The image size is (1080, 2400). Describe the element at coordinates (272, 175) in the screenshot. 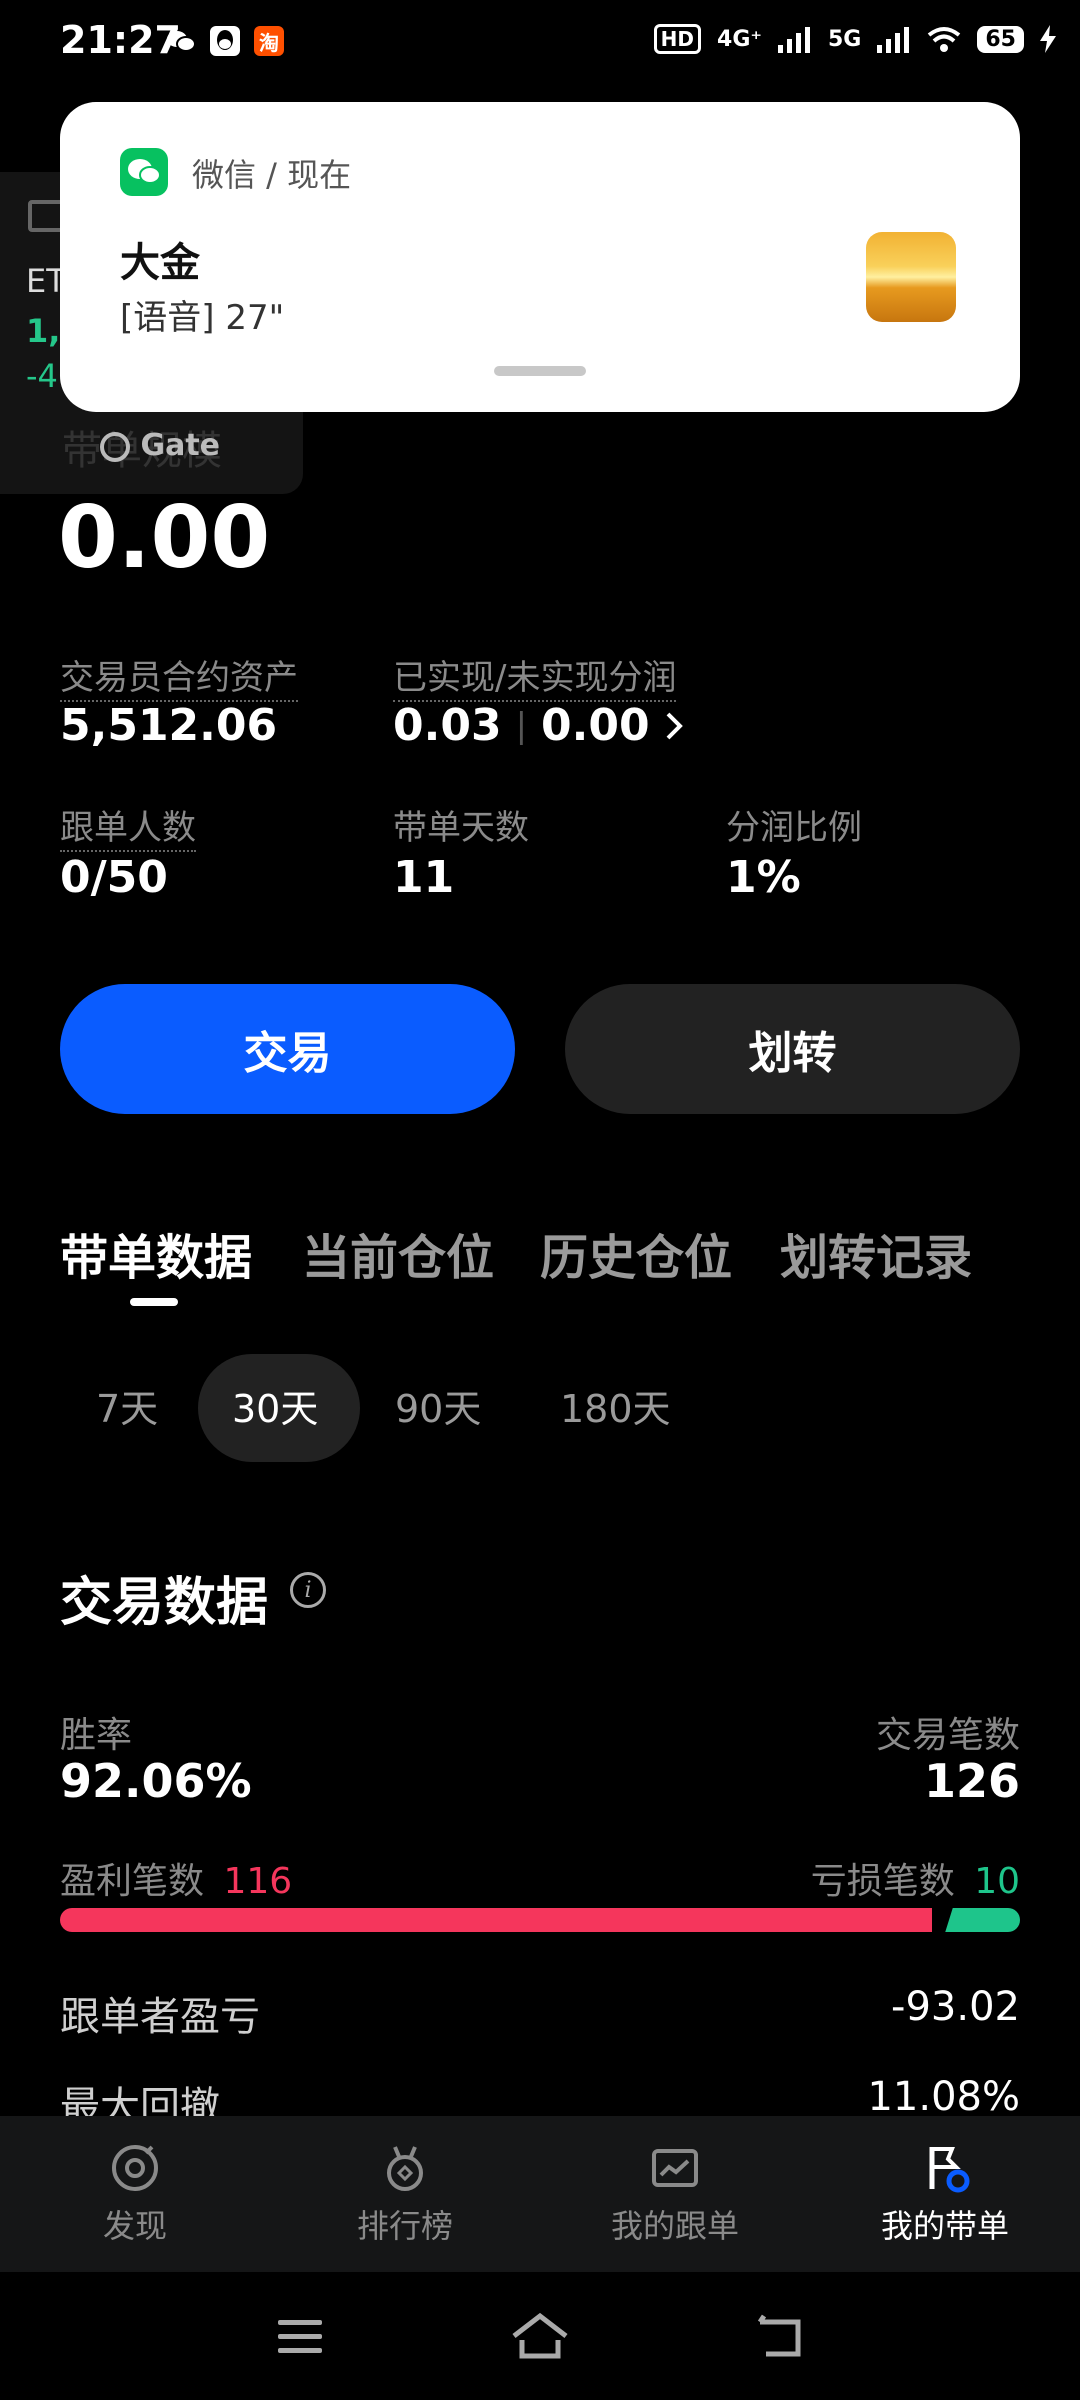

I see `notification-app-name: 微信 / 现在` at that location.